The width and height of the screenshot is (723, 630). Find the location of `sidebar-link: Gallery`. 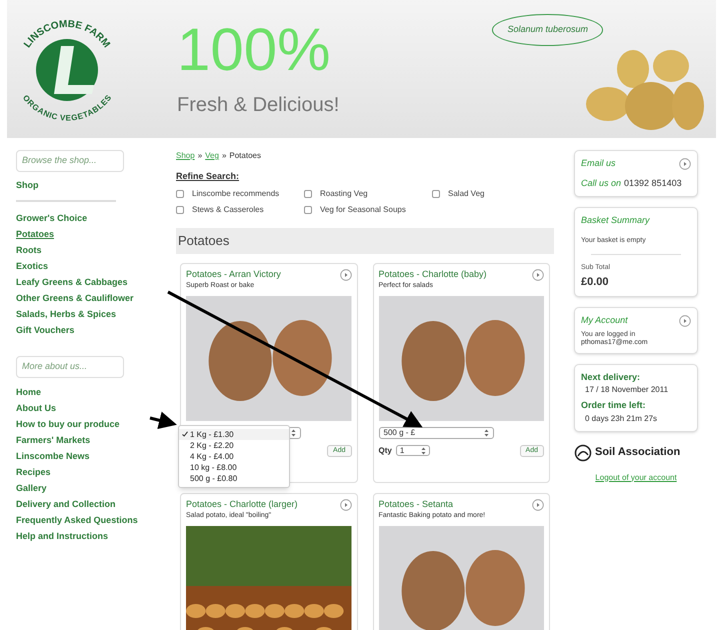

sidebar-link: Gallery is located at coordinates (96, 488).